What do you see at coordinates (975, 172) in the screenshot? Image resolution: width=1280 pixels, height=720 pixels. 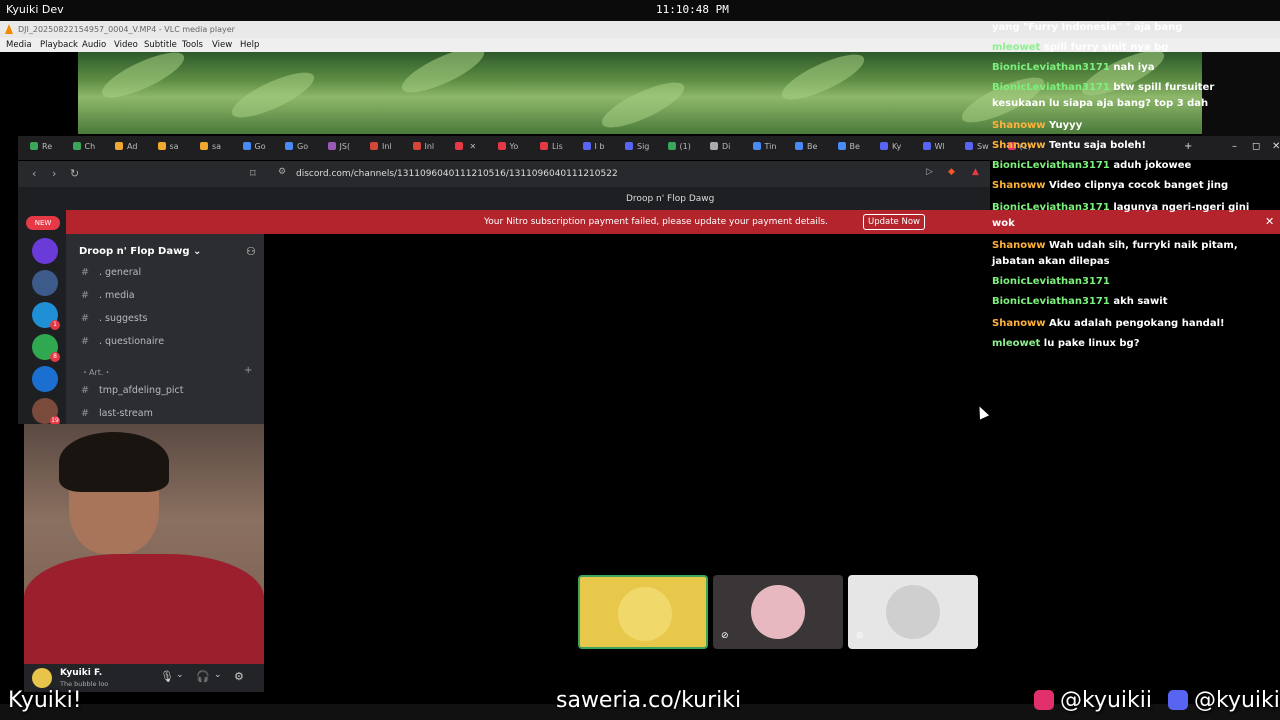 I see `rewards-icon: ▲` at bounding box center [975, 172].